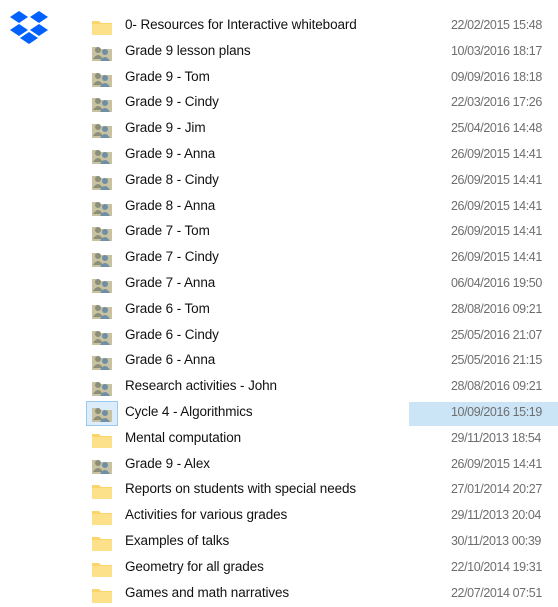  I want to click on file-row: Grade 9 - Alex 26/09/2015 14:41, so click(279, 466).